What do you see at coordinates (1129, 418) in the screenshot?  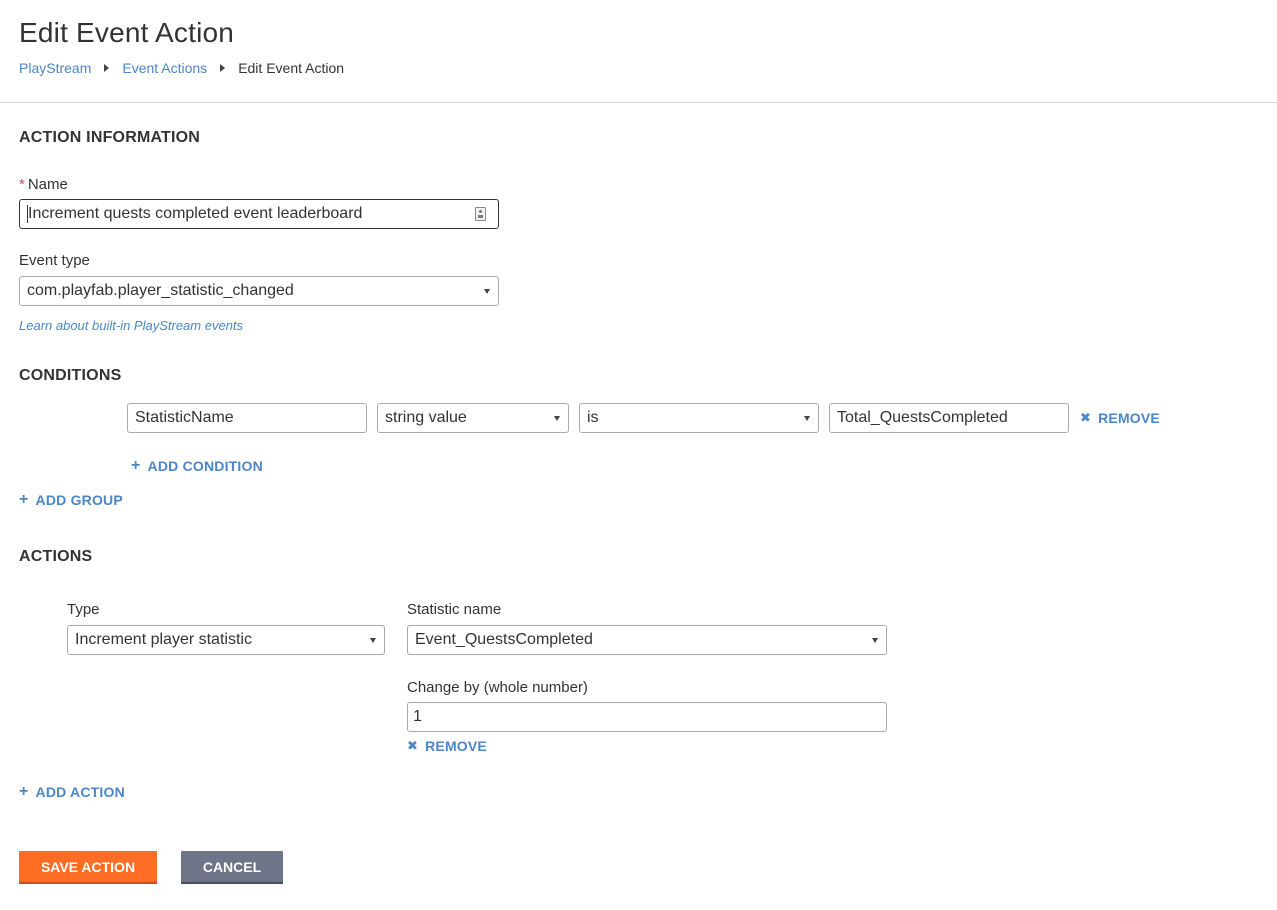 I see `remove-condition-label: REMOVE` at bounding box center [1129, 418].